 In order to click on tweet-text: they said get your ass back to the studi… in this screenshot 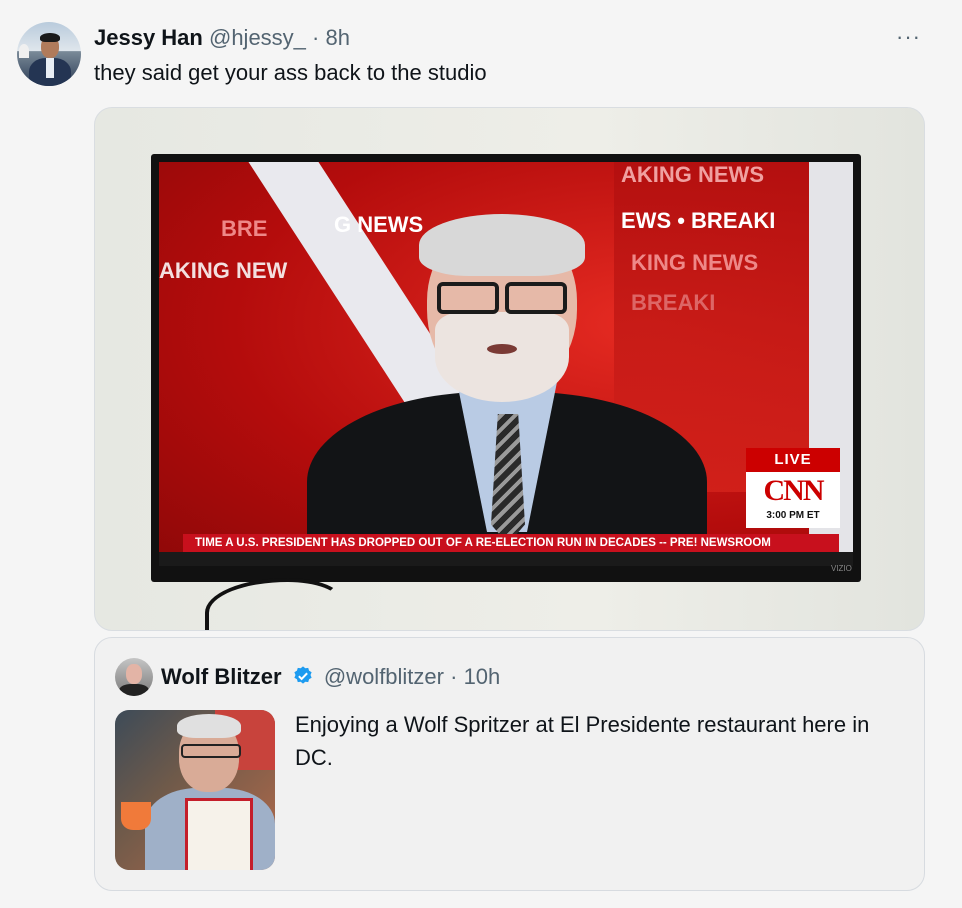, I will do `click(290, 72)`.